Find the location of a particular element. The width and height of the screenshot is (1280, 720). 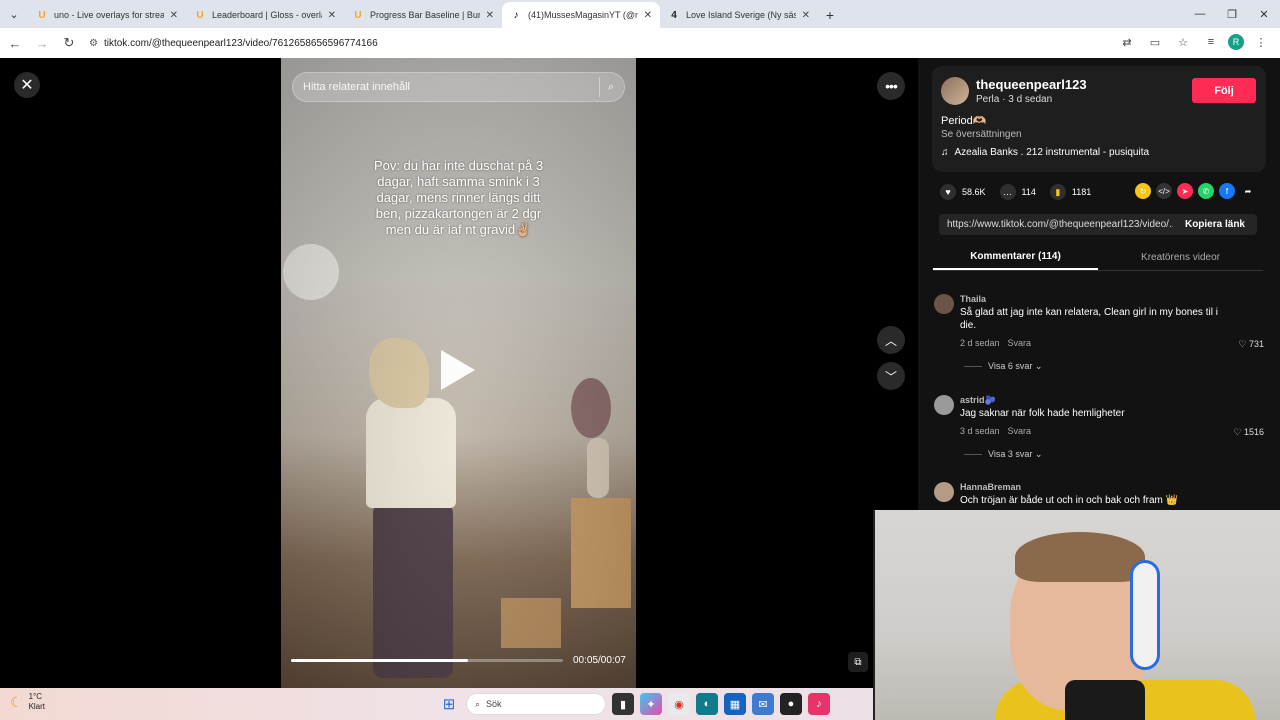

restore-icon: ❐ is located at coordinates (1232, 14).